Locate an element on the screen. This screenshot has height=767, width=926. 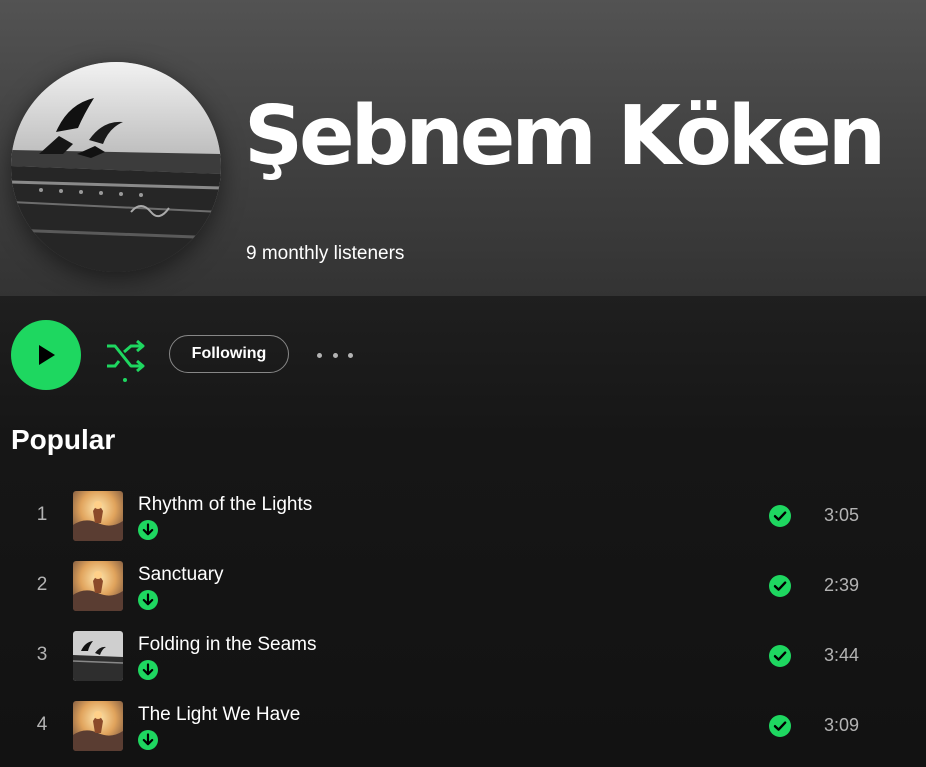
monthly-listeners: 9 monthly listeners is located at coordinates (325, 253).